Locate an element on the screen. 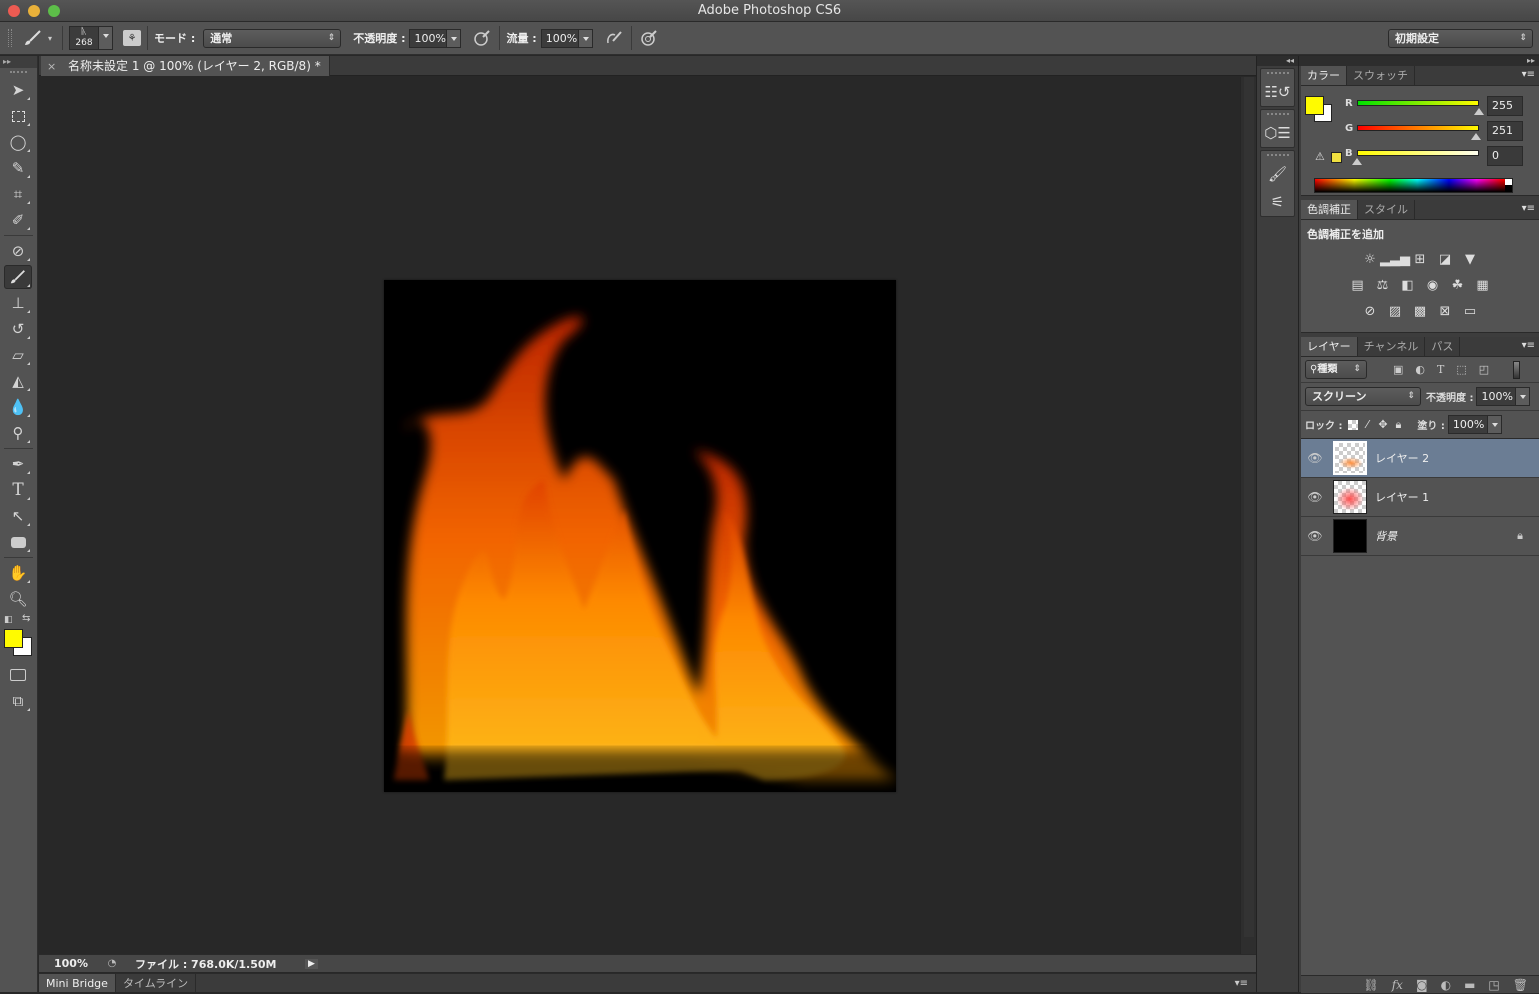 The width and height of the screenshot is (1539, 994). layer-filter-kind-select: ⚲種類 is located at coordinates (1336, 369).